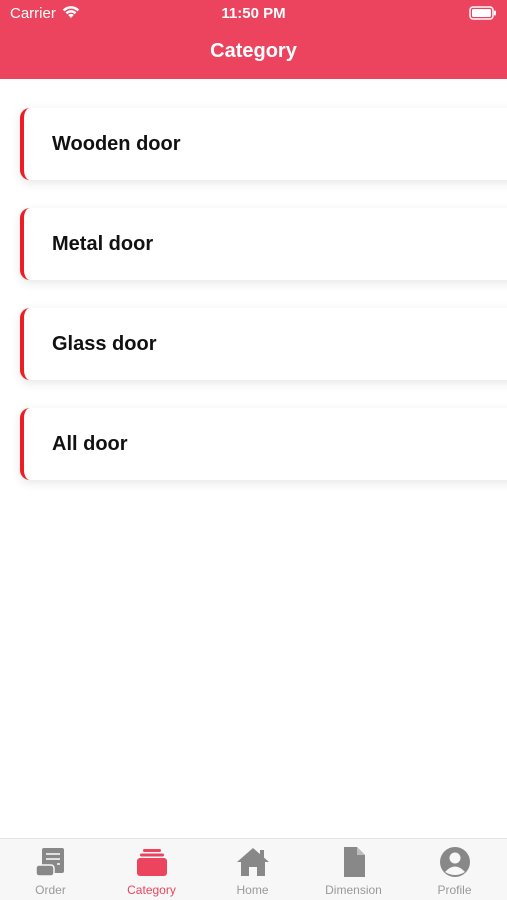 Image resolution: width=507 pixels, height=900 pixels. What do you see at coordinates (116, 144) in the screenshot?
I see `category-label: Wooden door` at bounding box center [116, 144].